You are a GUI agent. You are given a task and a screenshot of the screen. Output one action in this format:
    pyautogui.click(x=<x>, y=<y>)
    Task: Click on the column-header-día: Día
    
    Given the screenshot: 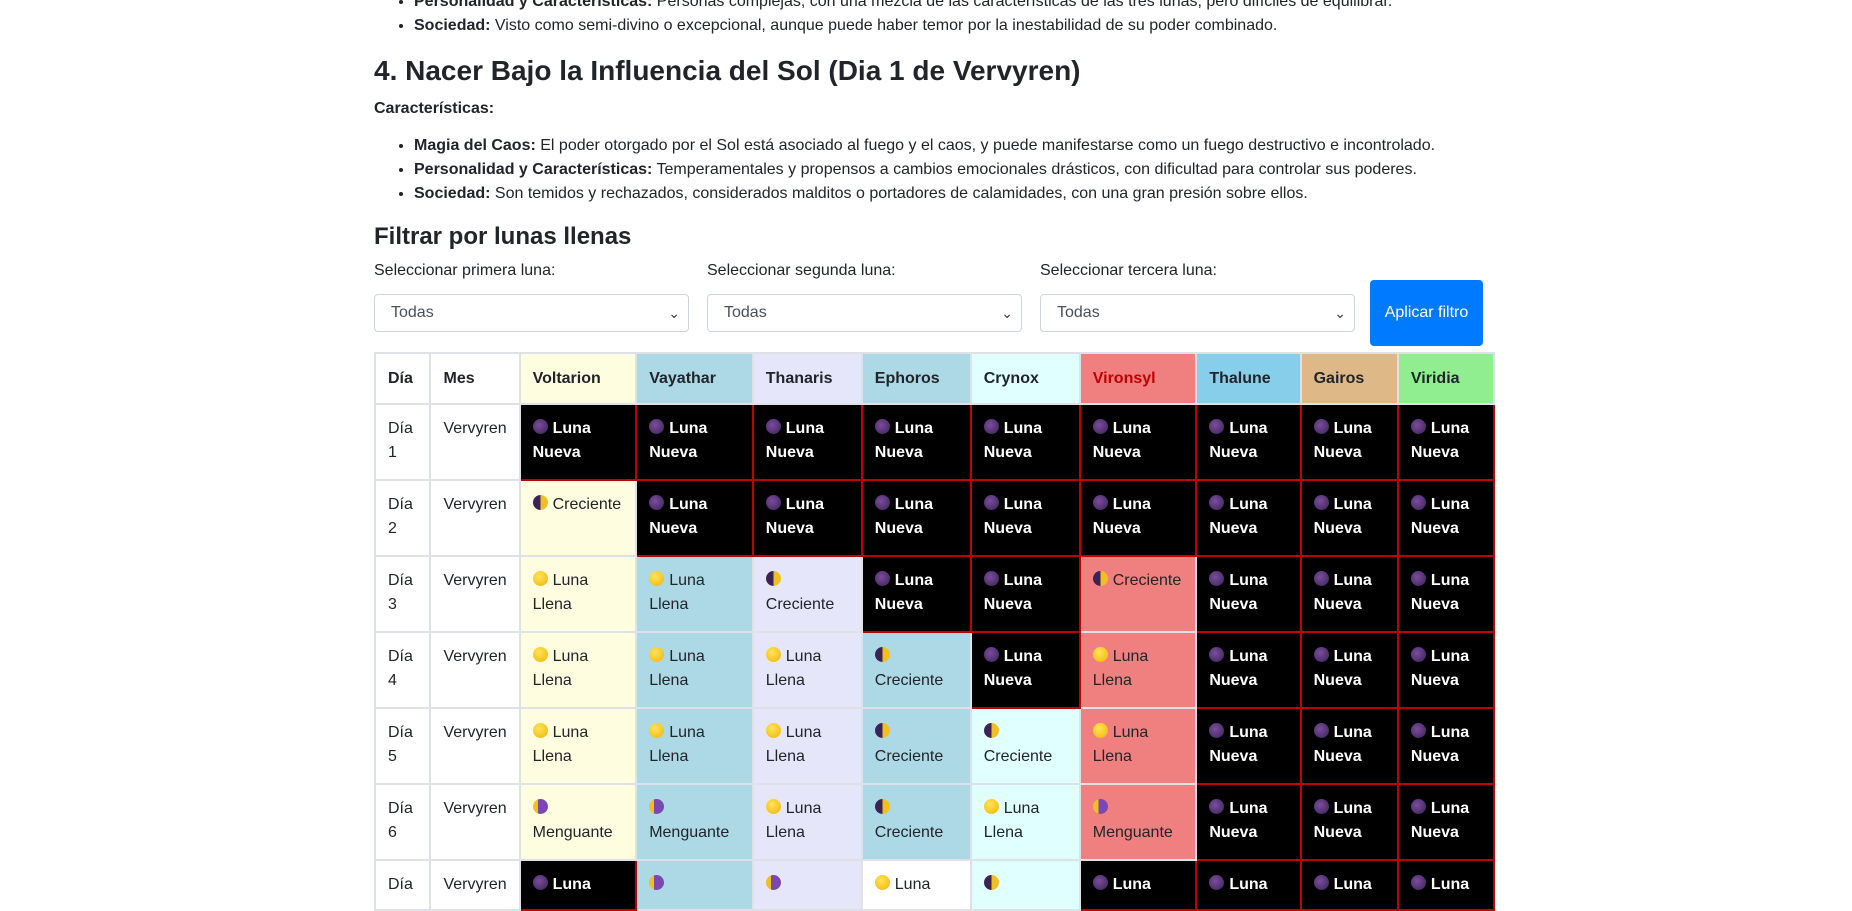 What is the action you would take?
    pyautogui.click(x=402, y=378)
    